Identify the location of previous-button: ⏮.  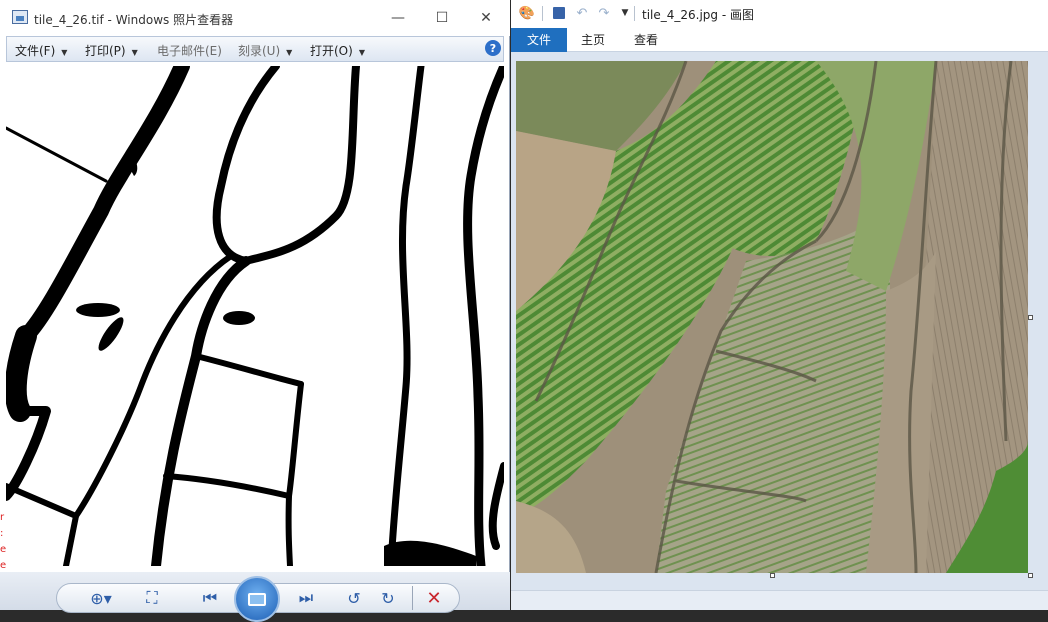
(210, 598).